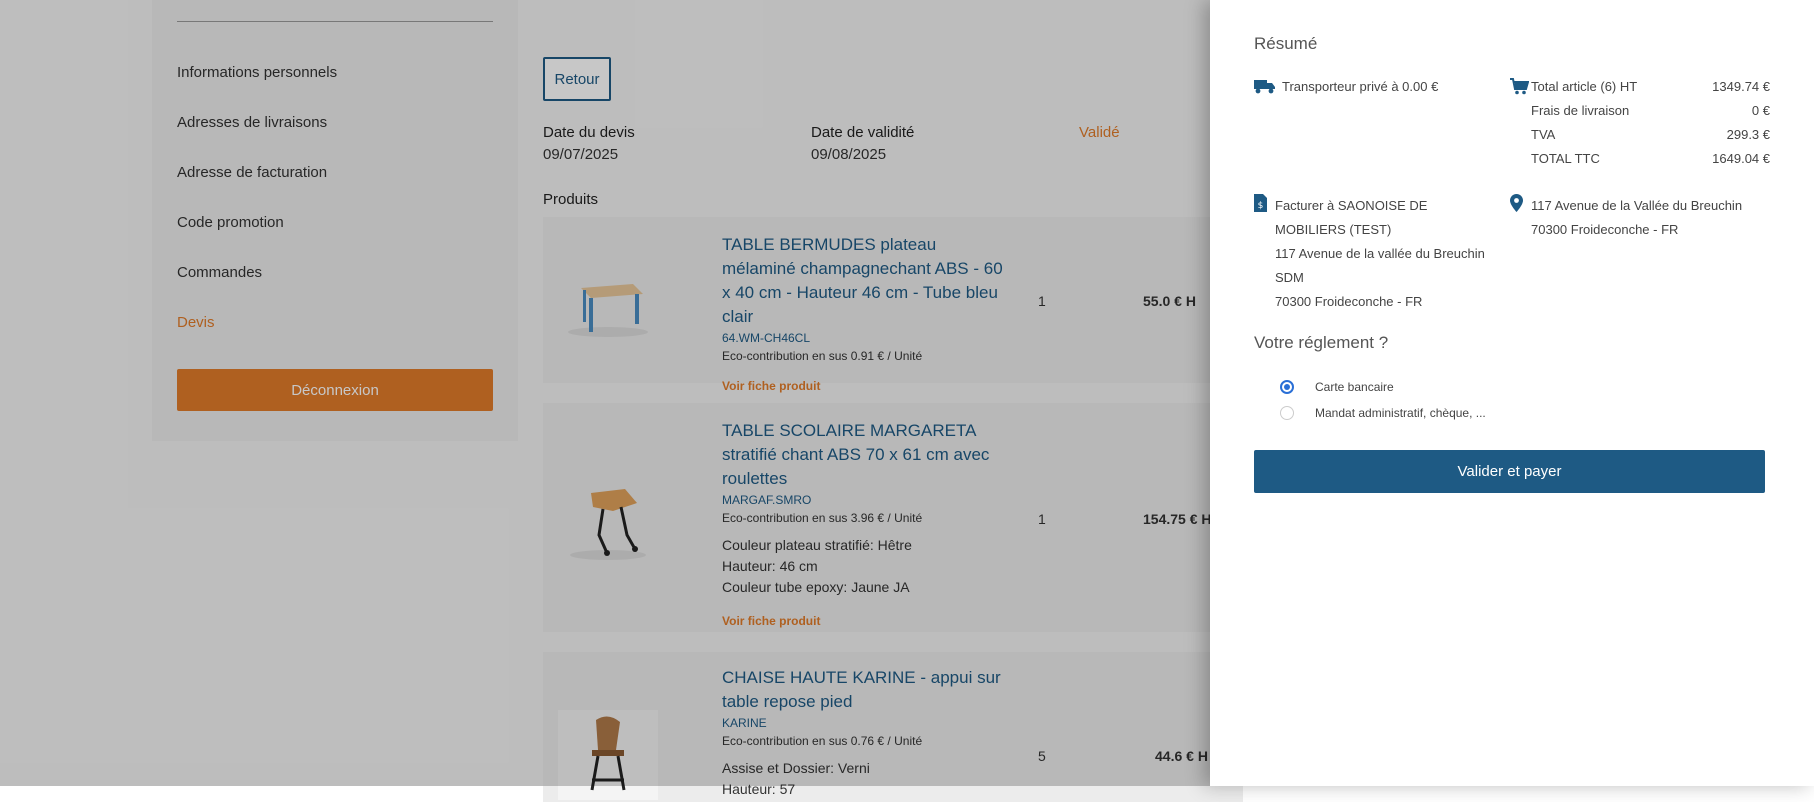 The image size is (1814, 802). Describe the element at coordinates (1286, 43) in the screenshot. I see `summary-title: Résumé` at that location.